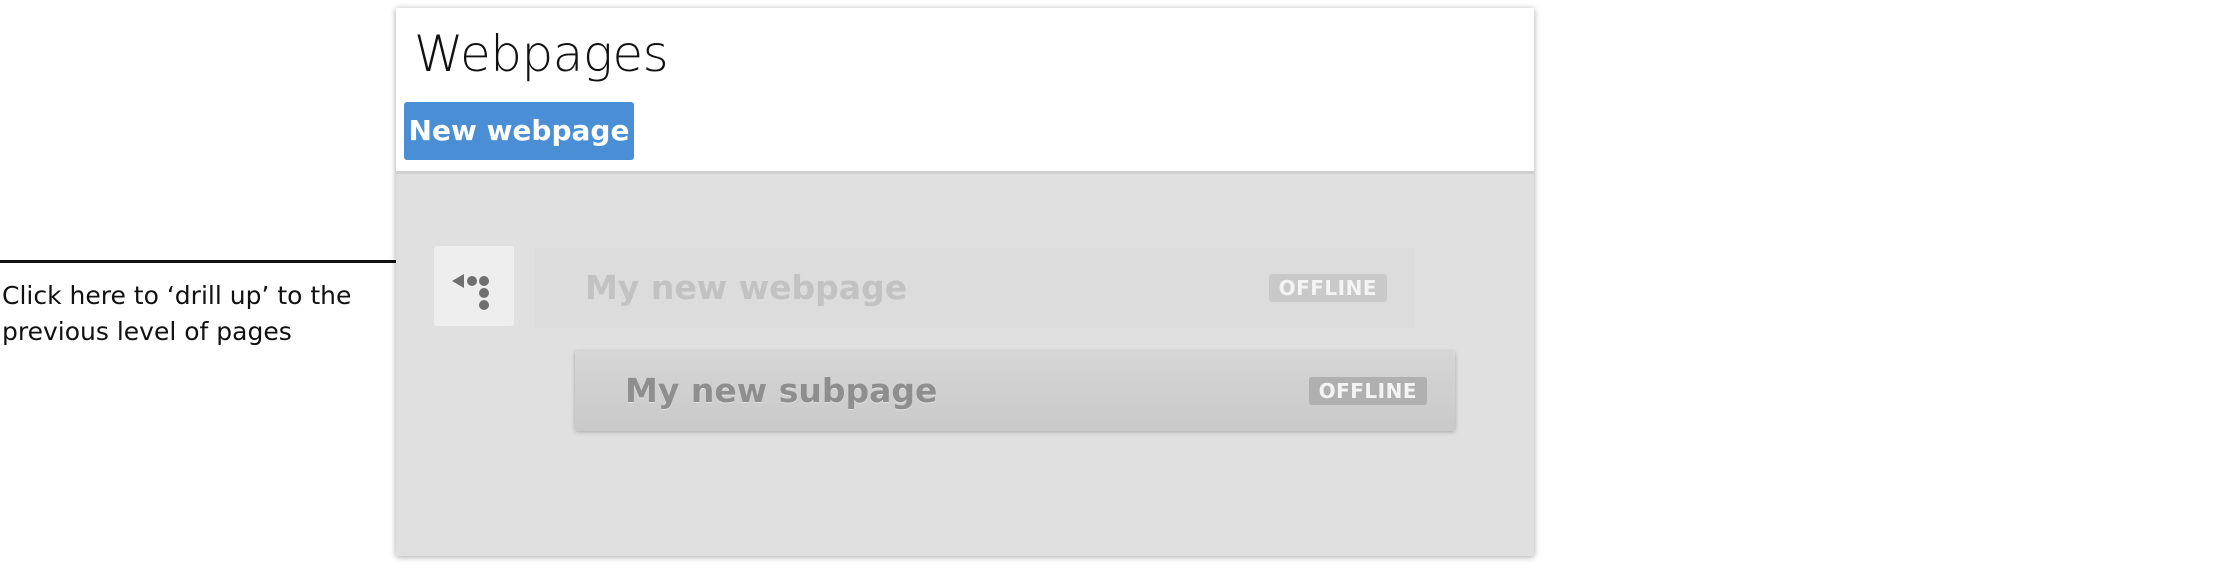 Image resolution: width=2238 pixels, height=572 pixels. Describe the element at coordinates (781, 390) in the screenshot. I see `page-row-label: My new subpage` at that location.